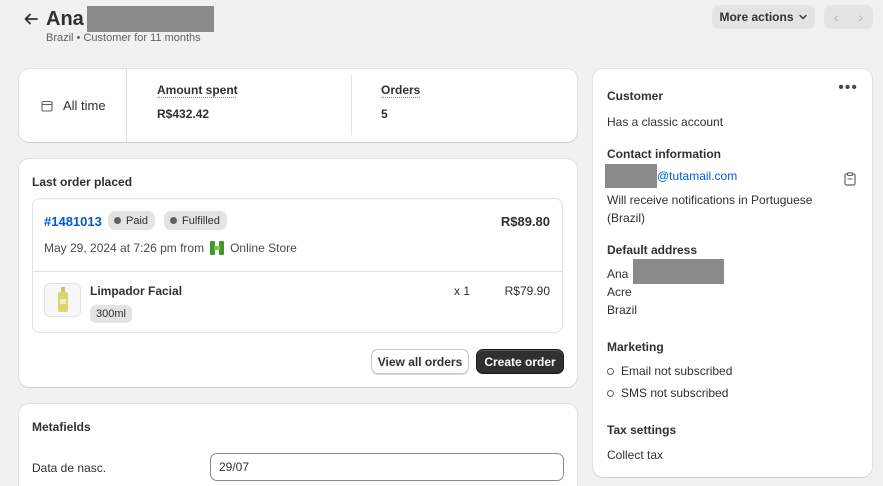 The image size is (883, 486). Describe the element at coordinates (400, 102) in the screenshot. I see `orders-stat: Orders 5` at that location.